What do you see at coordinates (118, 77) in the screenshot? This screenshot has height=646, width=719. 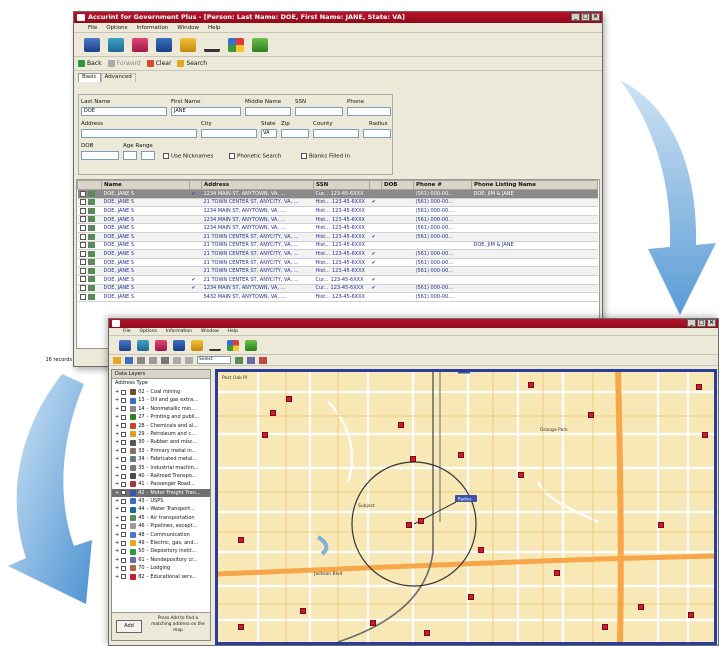 I see `tab-advanced: Advanced` at bounding box center [118, 77].